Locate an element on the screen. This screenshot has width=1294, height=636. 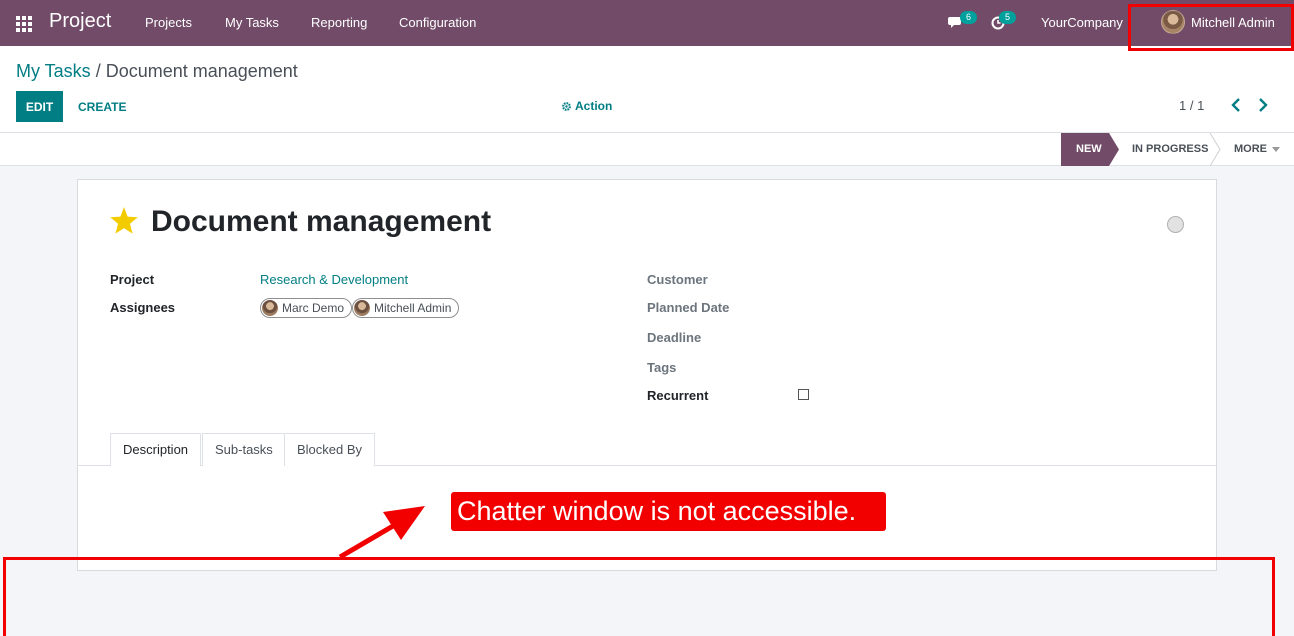
pager-value: 1 / 1 is located at coordinates (1191, 105).